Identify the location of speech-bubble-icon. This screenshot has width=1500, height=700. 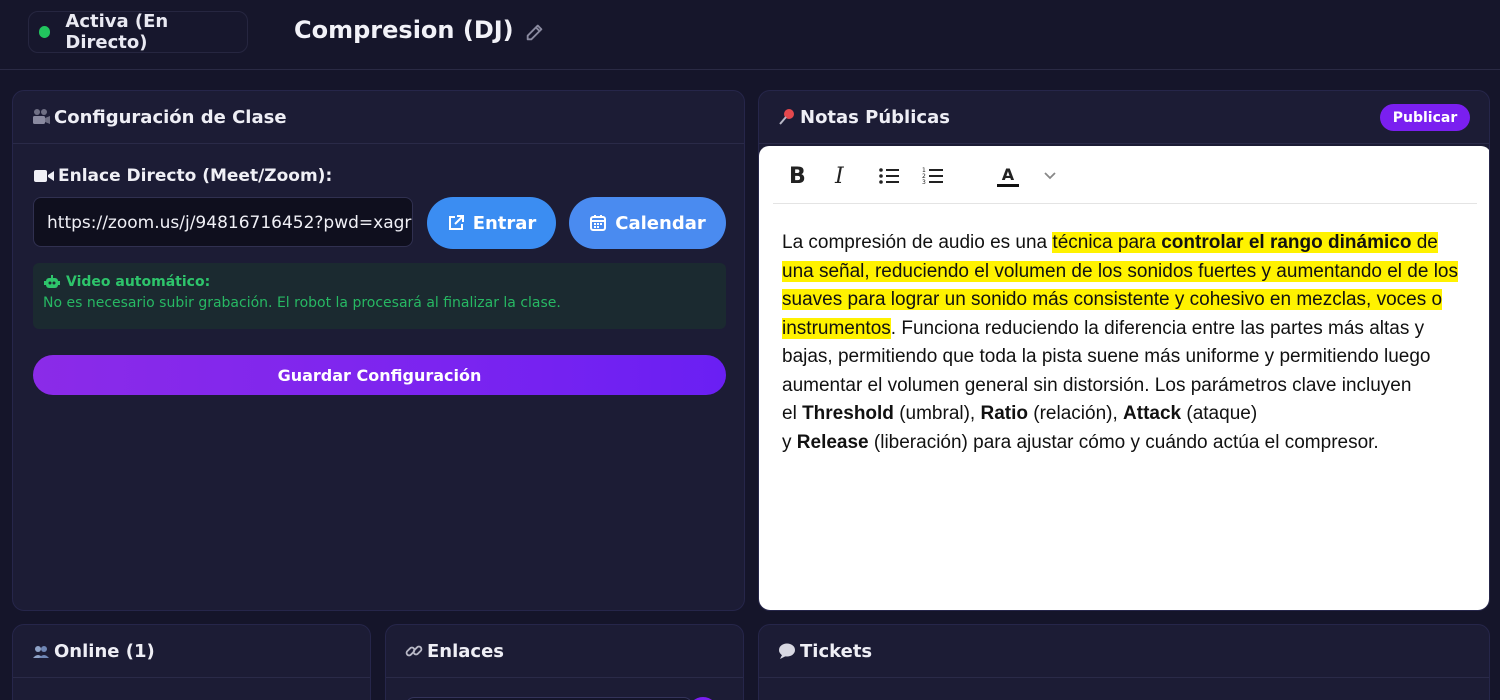
(787, 651).